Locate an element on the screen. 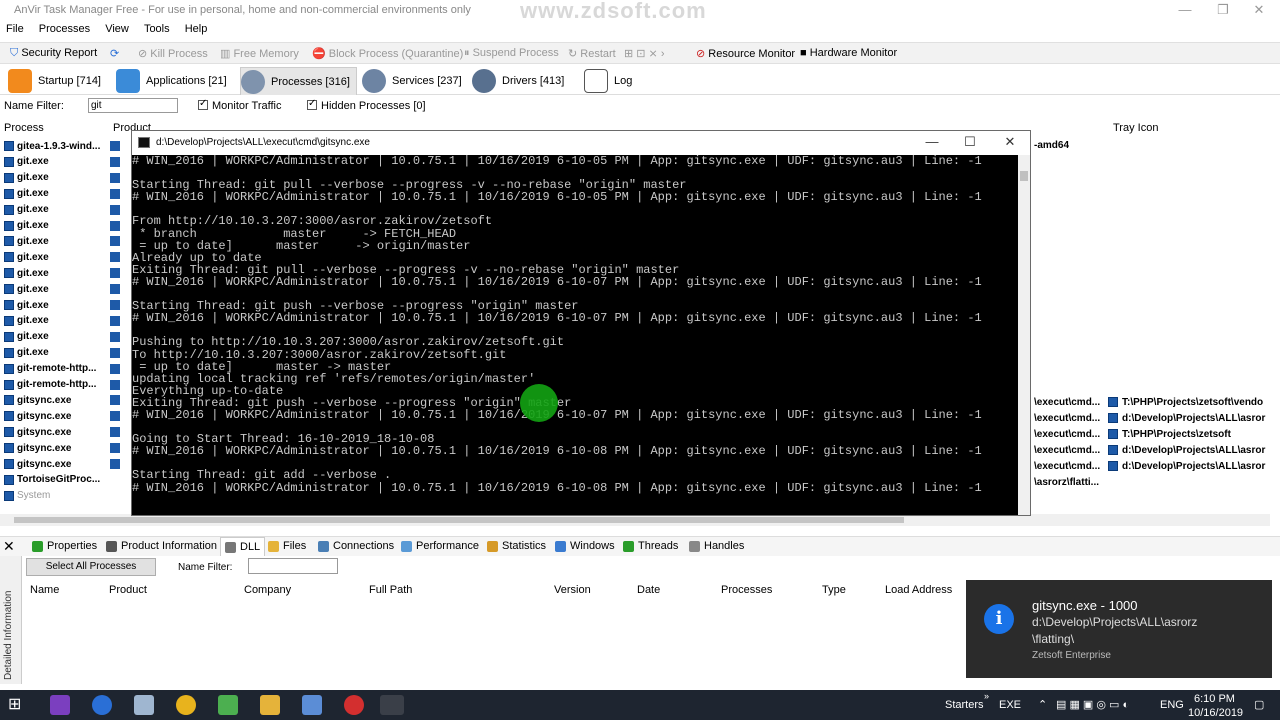 This screenshot has height=720, width=1280. tab-connections: Connections is located at coordinates (356, 546).